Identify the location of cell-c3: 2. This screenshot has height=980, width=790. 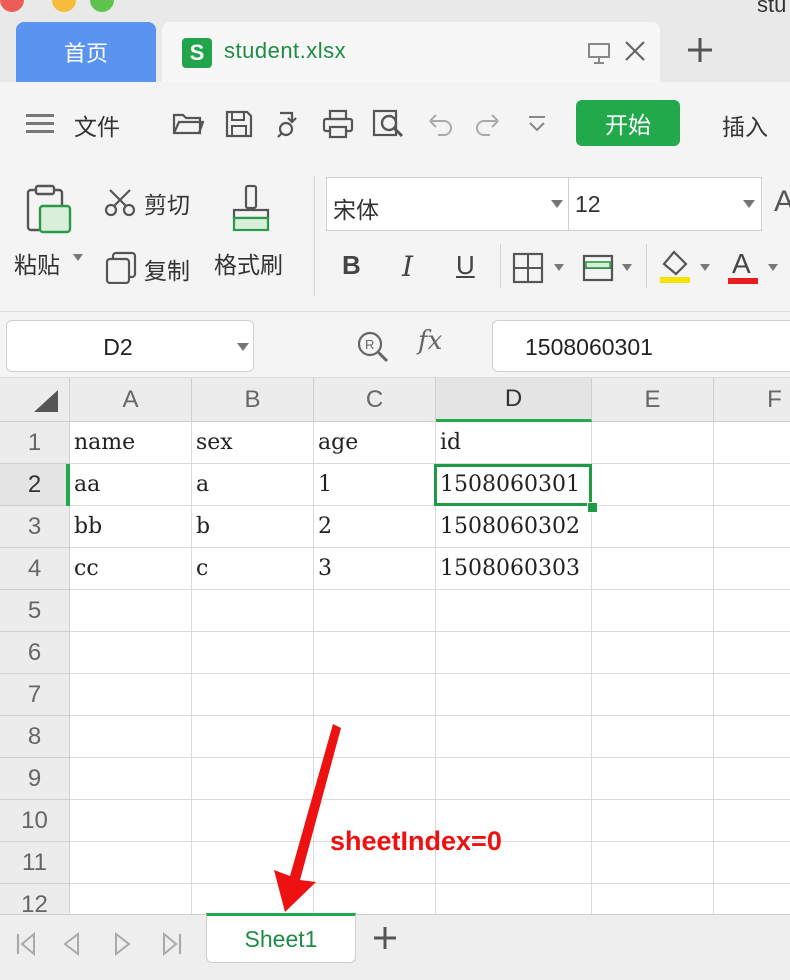
(375, 527).